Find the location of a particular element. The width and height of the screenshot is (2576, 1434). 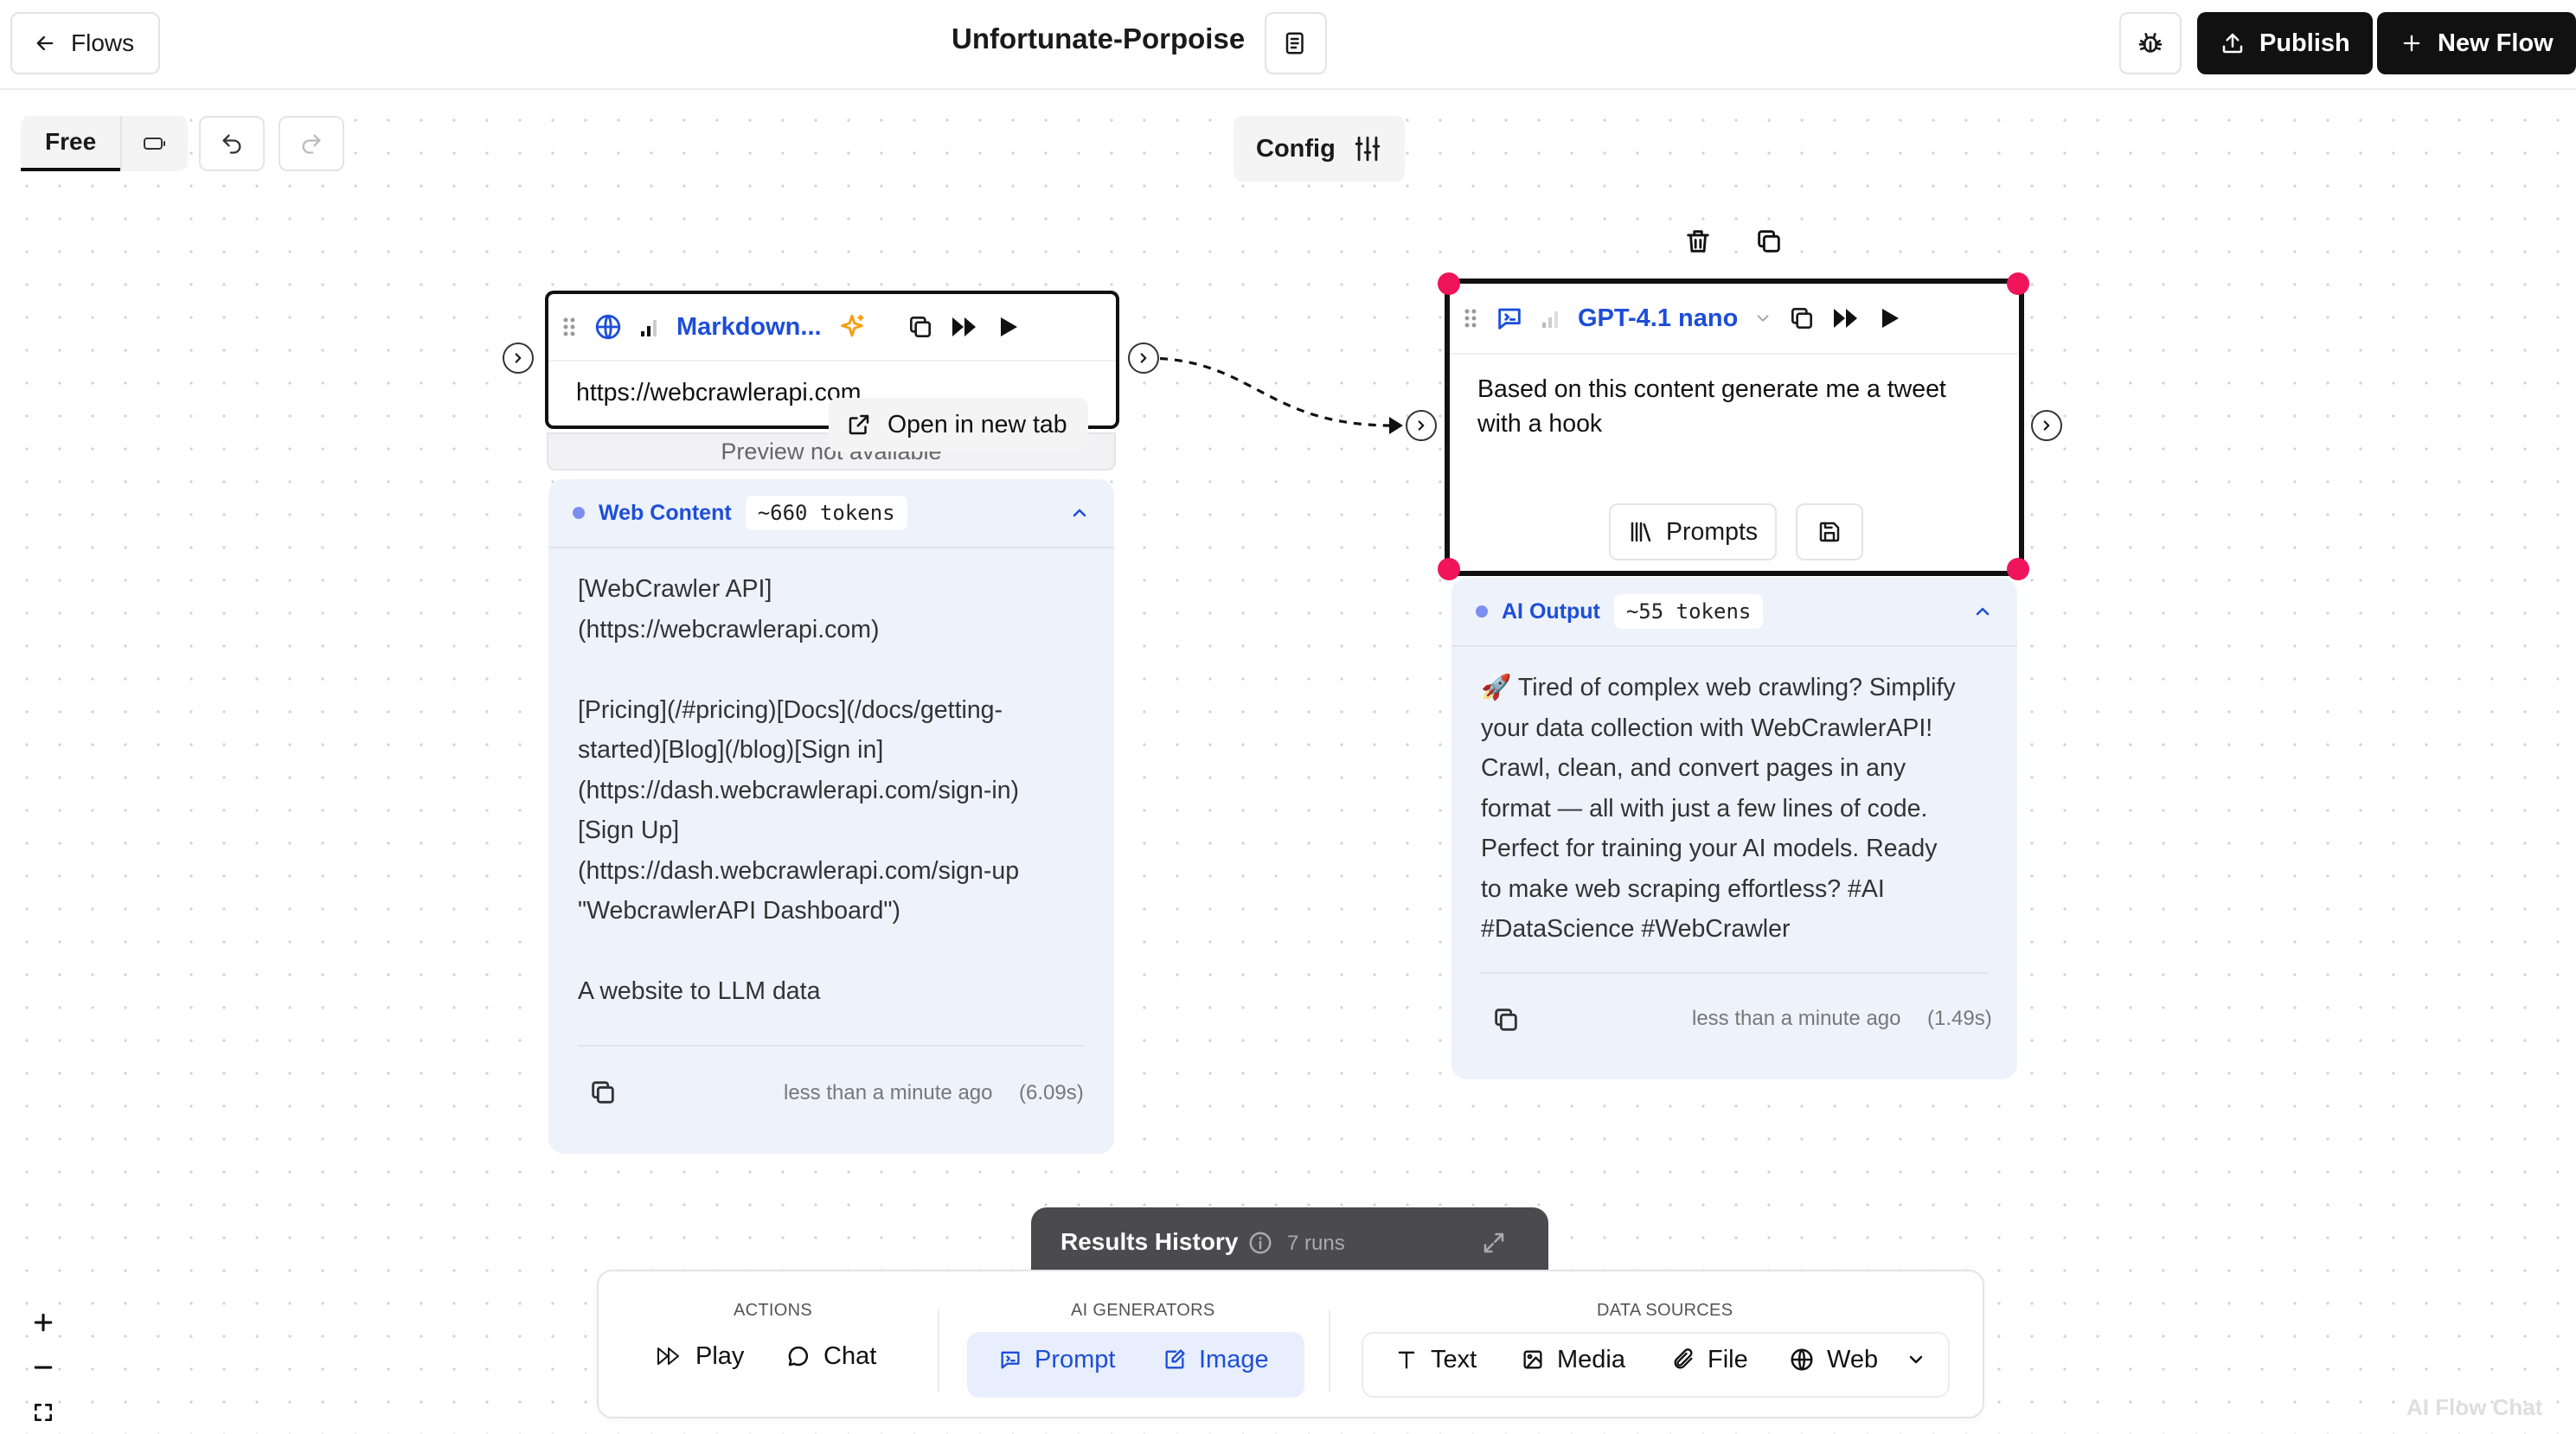

globe-icon is located at coordinates (608, 327).